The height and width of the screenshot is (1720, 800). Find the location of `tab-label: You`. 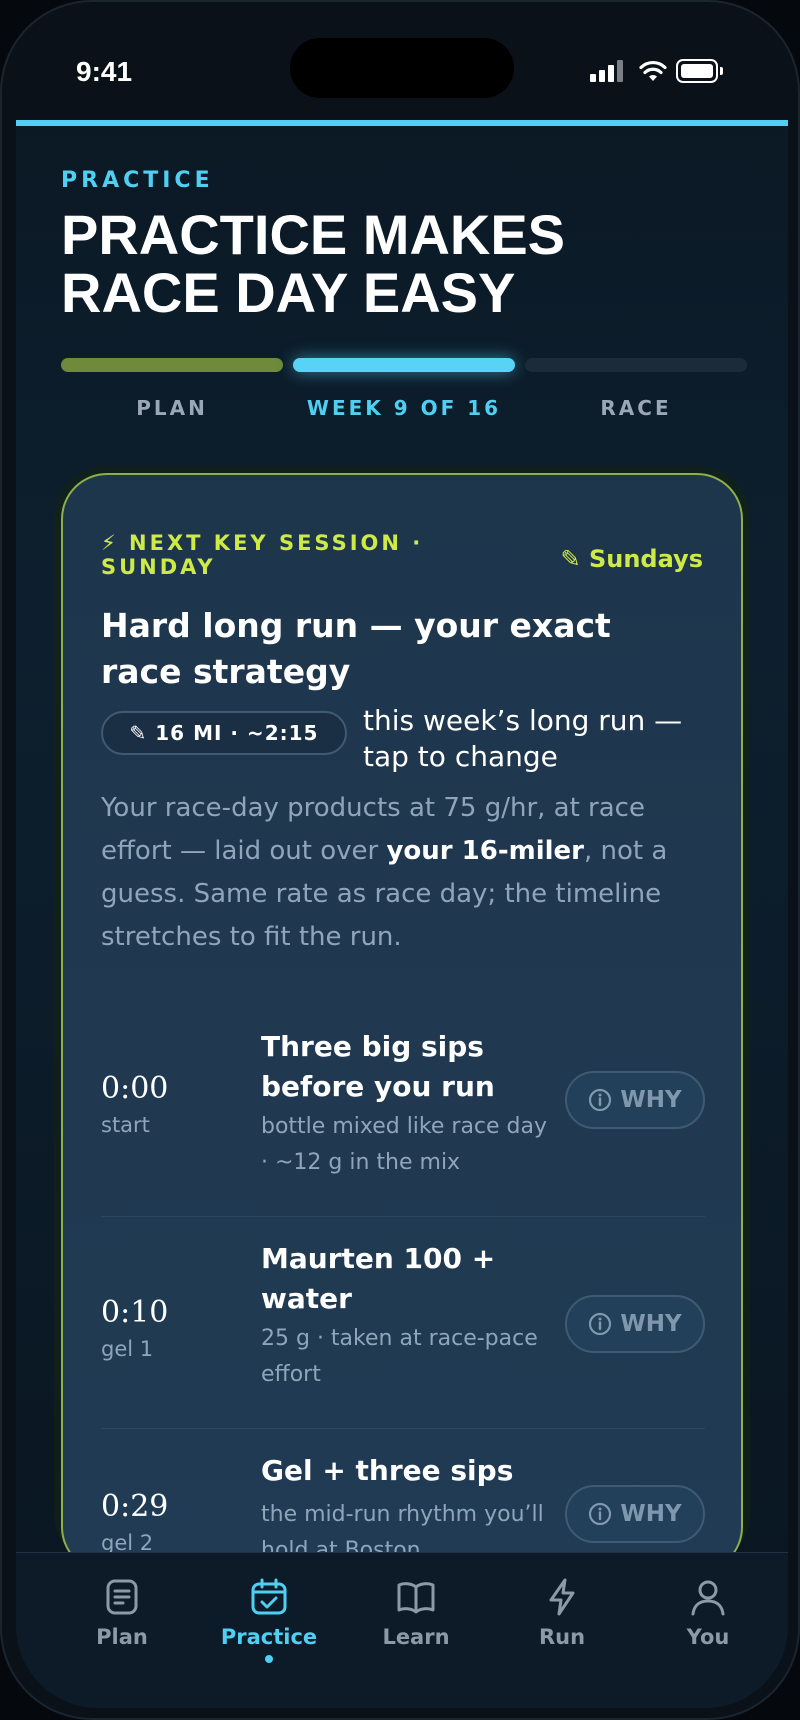

tab-label: You is located at coordinates (708, 1637).